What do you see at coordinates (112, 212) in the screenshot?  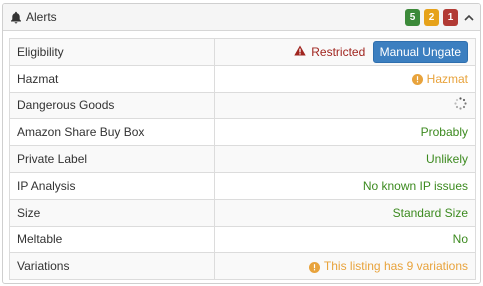 I see `row-label: Size` at bounding box center [112, 212].